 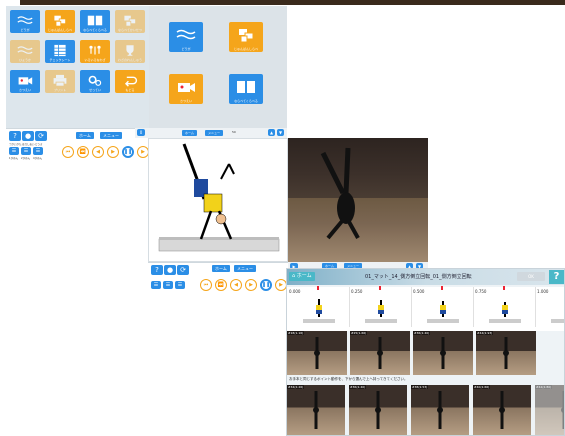 I want to click on menu-tile-label: さつえい, so click(x=24, y=90).